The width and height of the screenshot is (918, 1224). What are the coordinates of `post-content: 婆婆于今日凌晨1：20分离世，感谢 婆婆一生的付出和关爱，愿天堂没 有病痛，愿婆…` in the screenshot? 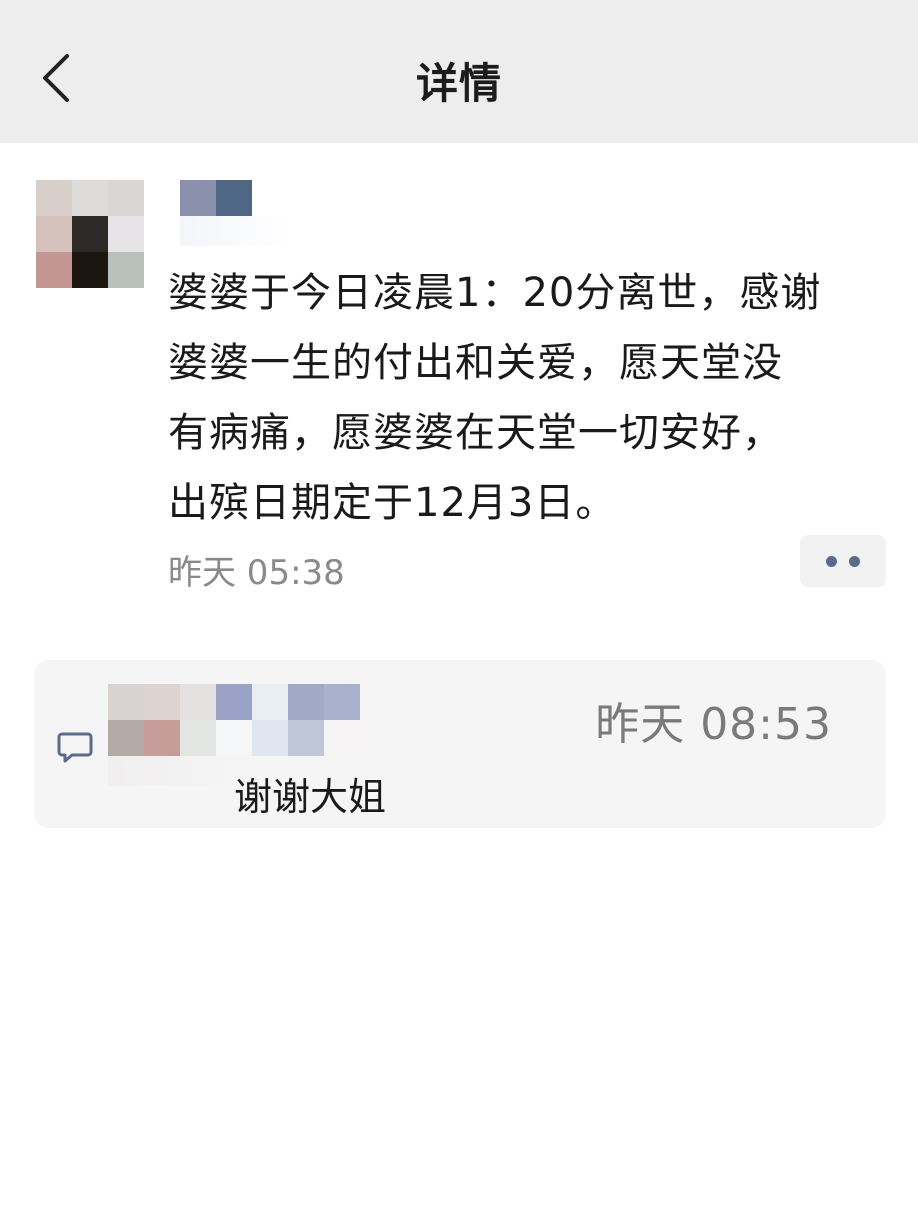 It's located at (495, 398).